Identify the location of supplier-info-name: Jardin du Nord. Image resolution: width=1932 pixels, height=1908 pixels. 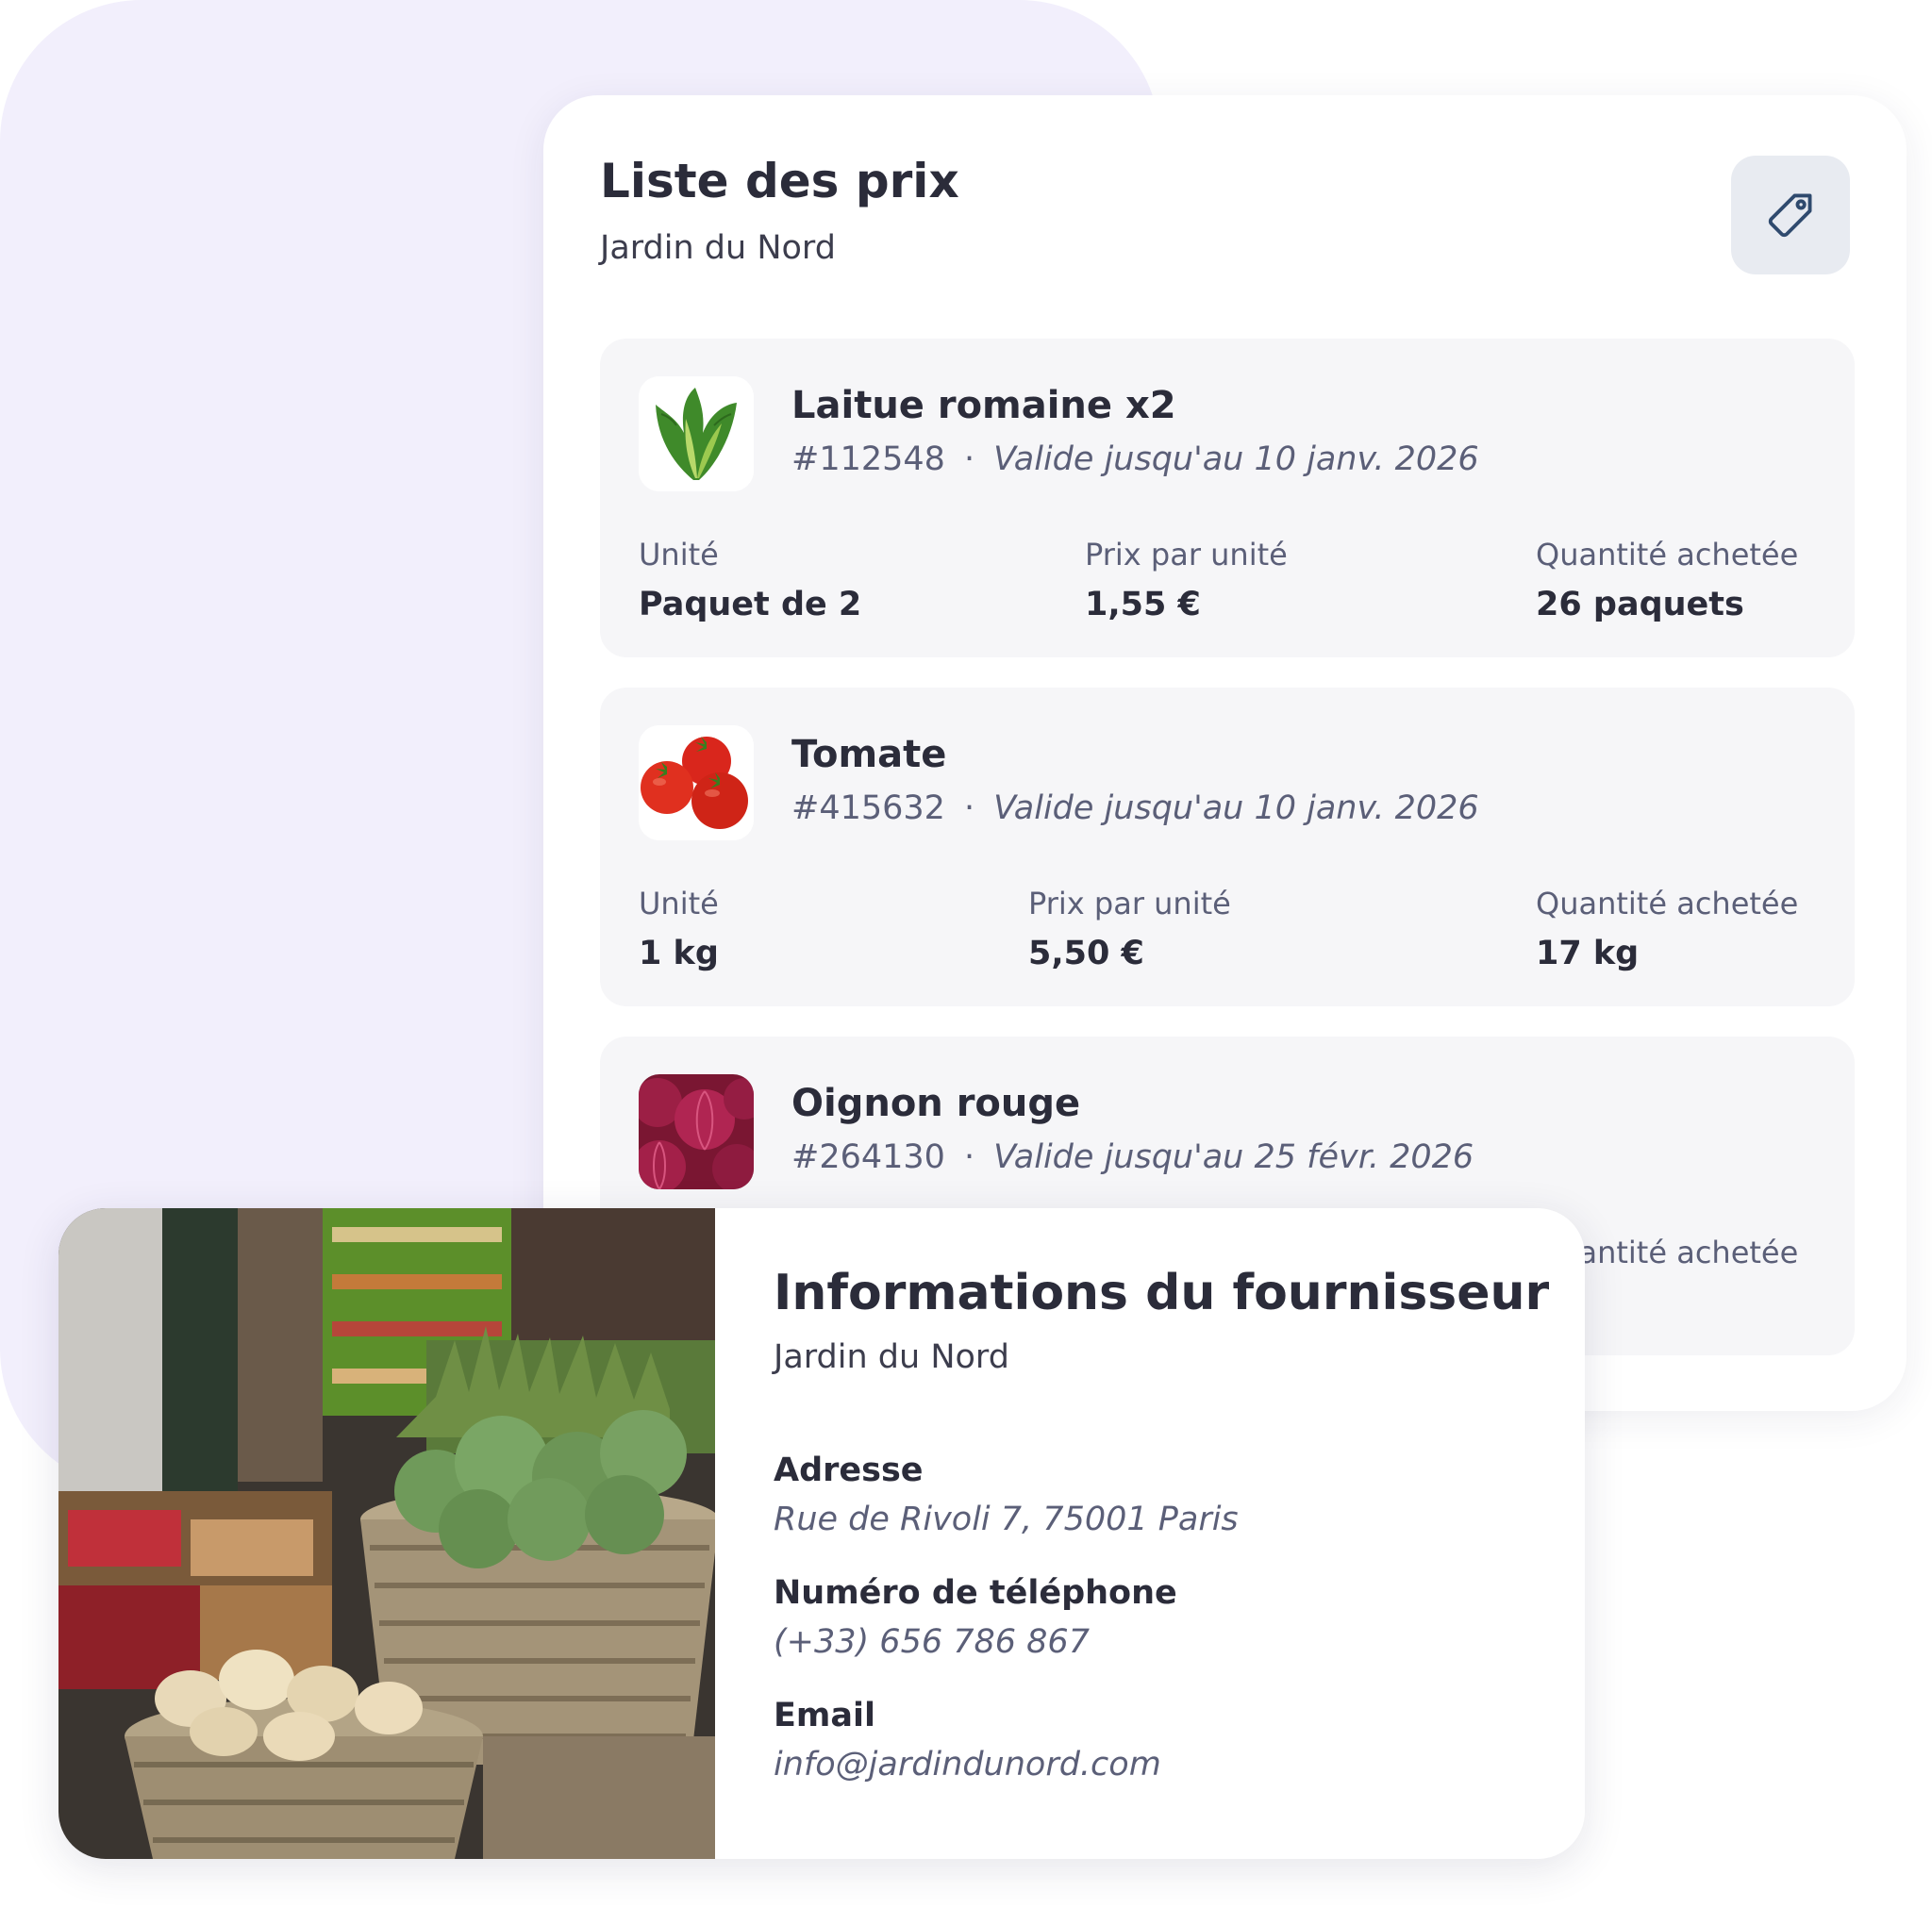
(892, 1357).